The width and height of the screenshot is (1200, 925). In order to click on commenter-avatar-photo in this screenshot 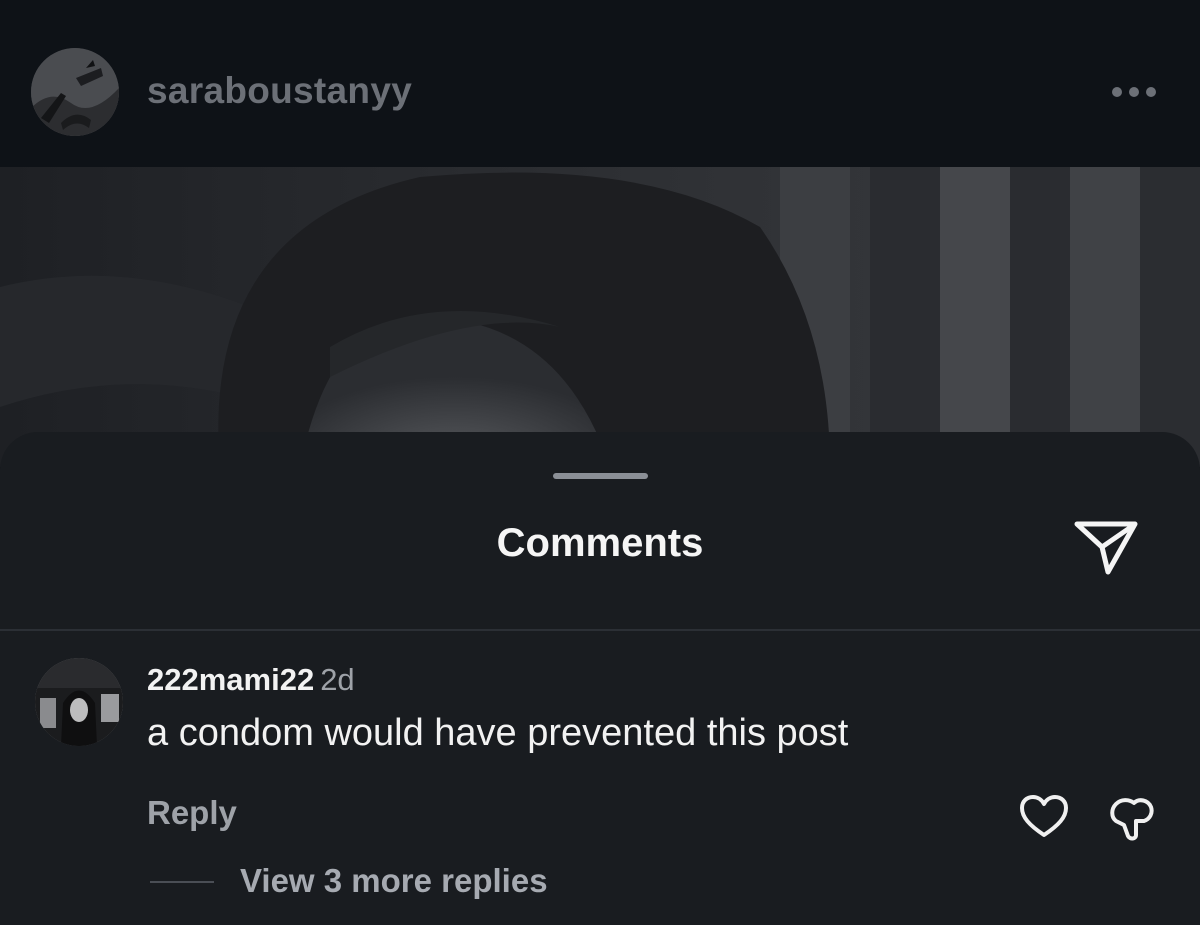, I will do `click(79, 702)`.